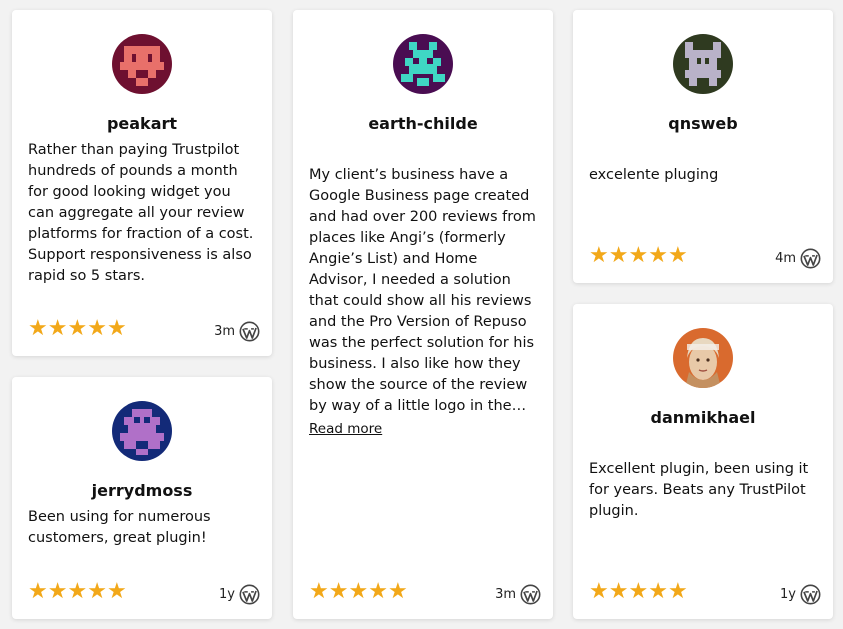 The height and width of the screenshot is (629, 843). What do you see at coordinates (703, 417) in the screenshot?
I see `reviewer-name: danmikhael` at bounding box center [703, 417].